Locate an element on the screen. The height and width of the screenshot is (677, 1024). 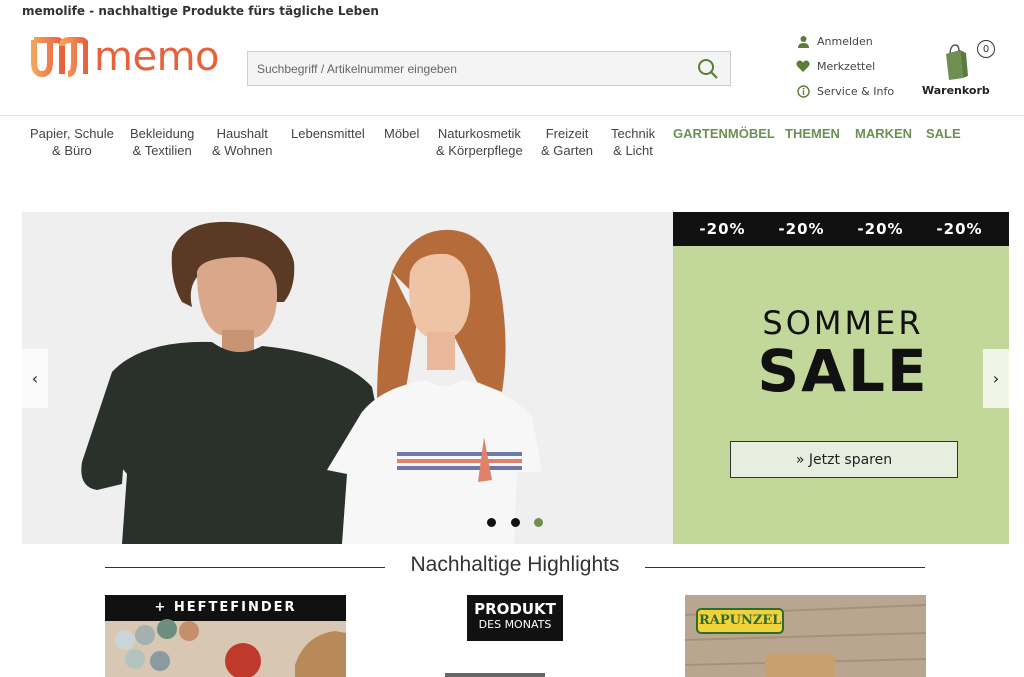
nav-item-marken: MARKEN is located at coordinates (883, 133).